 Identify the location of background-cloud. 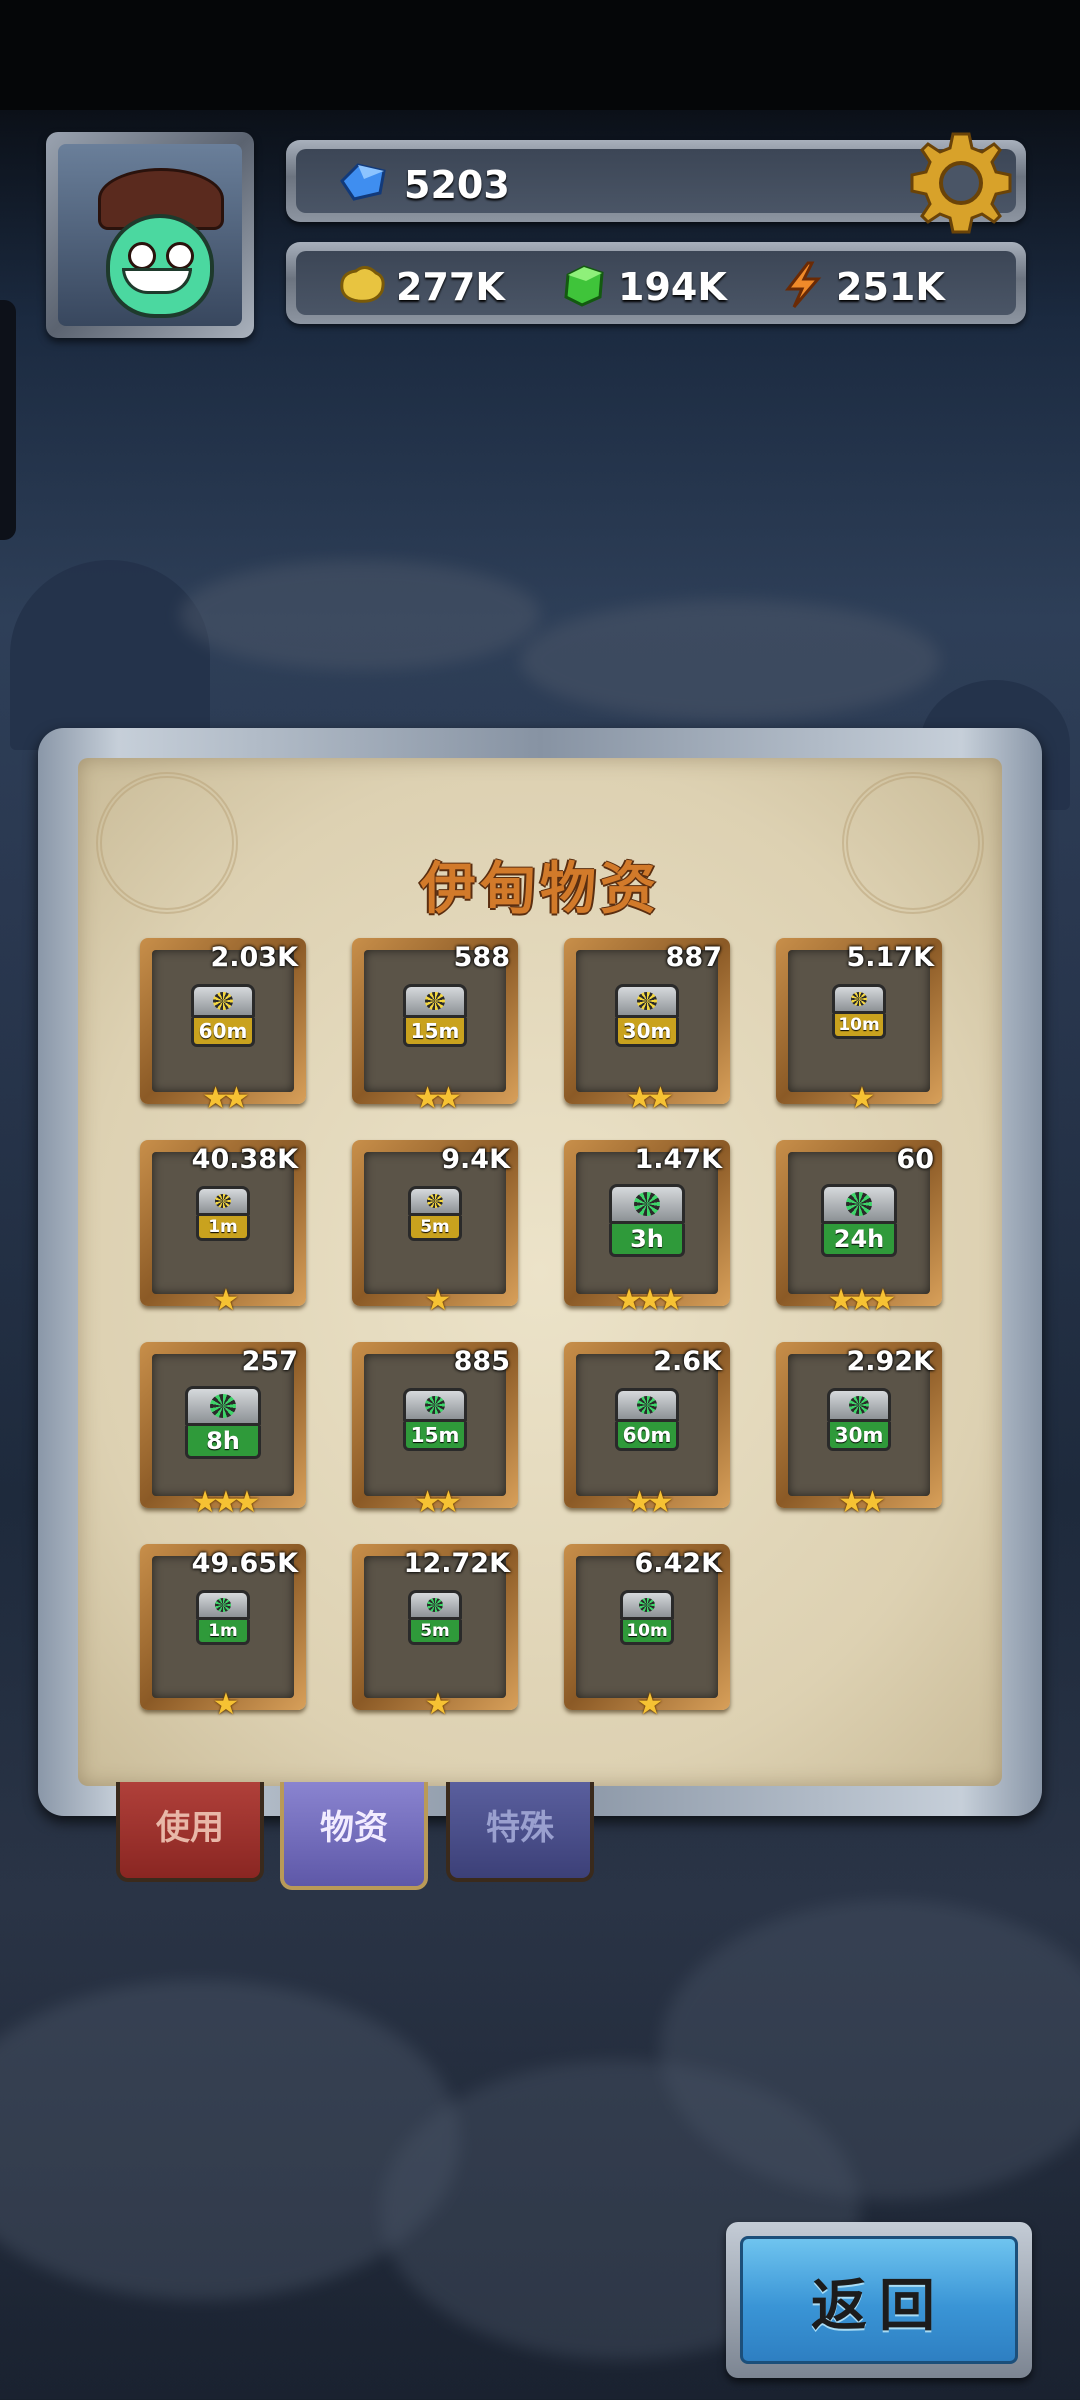
(360, 615).